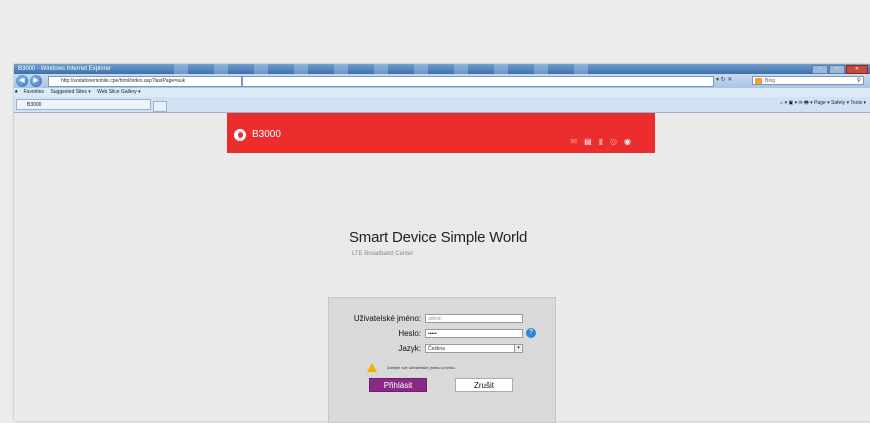  What do you see at coordinates (724, 79) in the screenshot?
I see `address-tools: ▾ ↻ ✕` at bounding box center [724, 79].